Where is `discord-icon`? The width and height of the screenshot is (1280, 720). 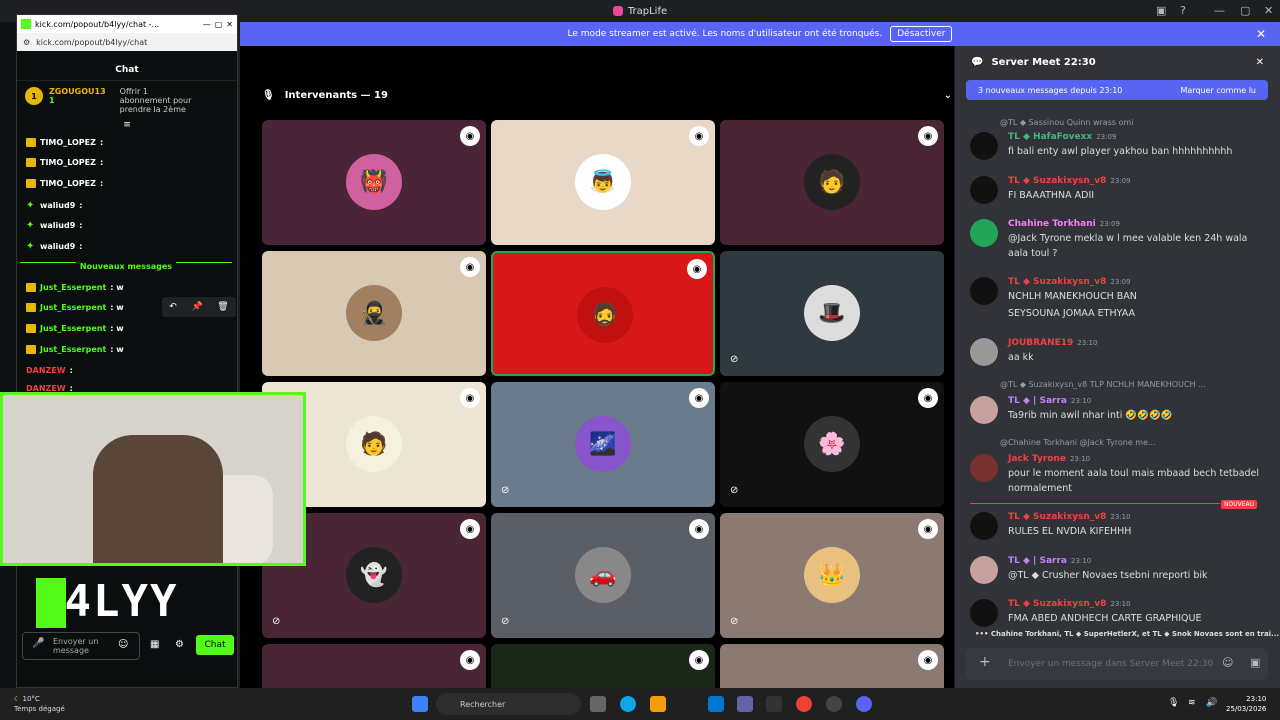
discord-icon is located at coordinates (864, 704).